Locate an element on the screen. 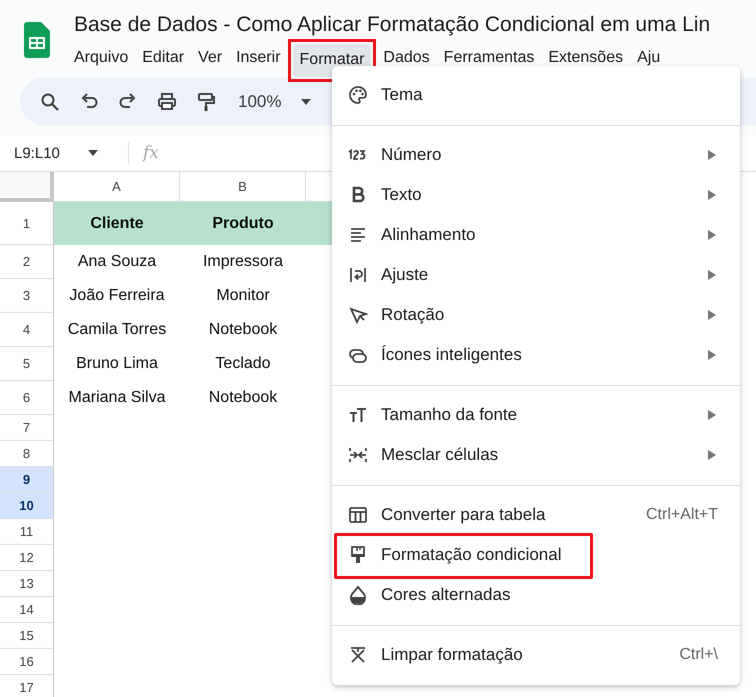 This screenshot has width=756, height=697. menu-item: Ajuste is located at coordinates (536, 275).